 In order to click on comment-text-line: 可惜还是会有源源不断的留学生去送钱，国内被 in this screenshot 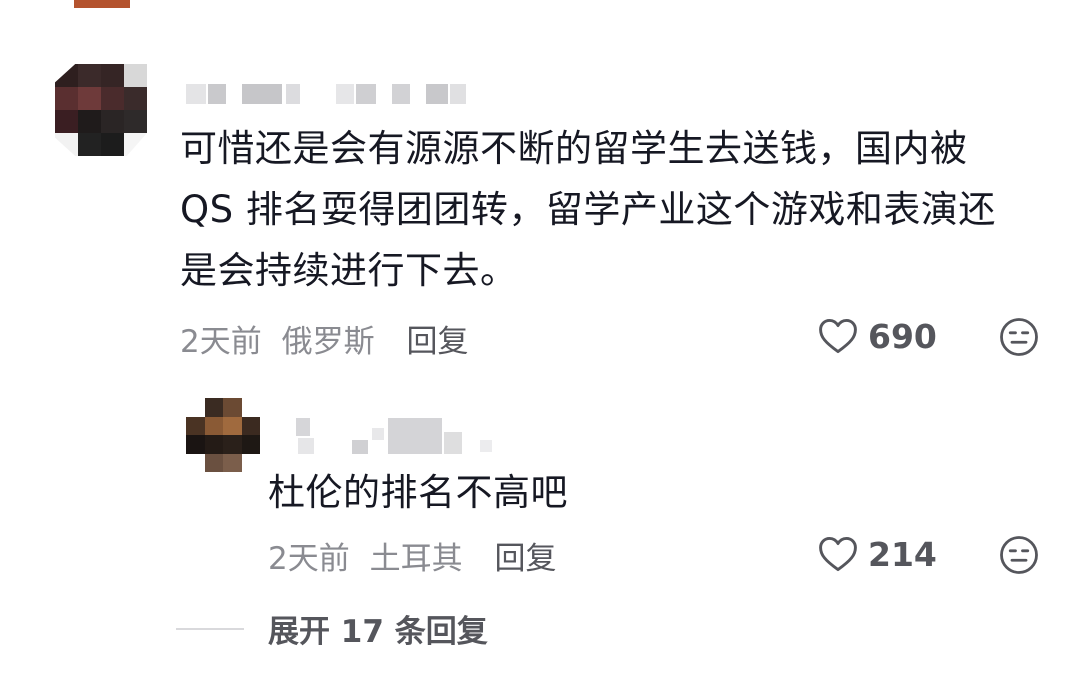, I will do `click(574, 148)`.